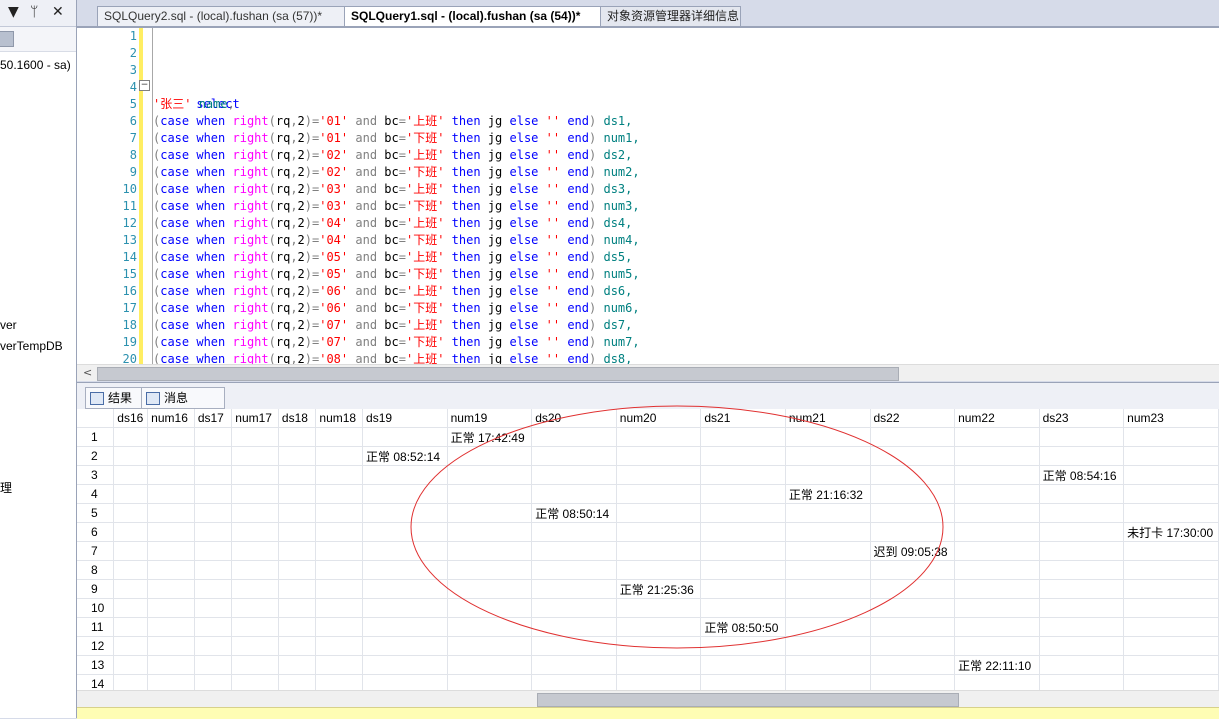  I want to click on tree-item-vertempdb: verTempDB, so click(31, 346).